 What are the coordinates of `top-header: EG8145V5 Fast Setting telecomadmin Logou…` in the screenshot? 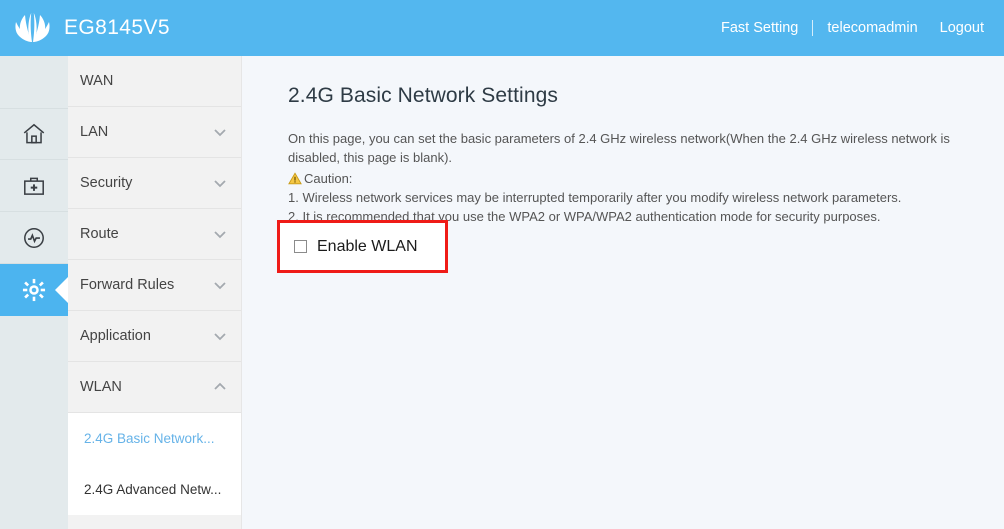 It's located at (502, 28).